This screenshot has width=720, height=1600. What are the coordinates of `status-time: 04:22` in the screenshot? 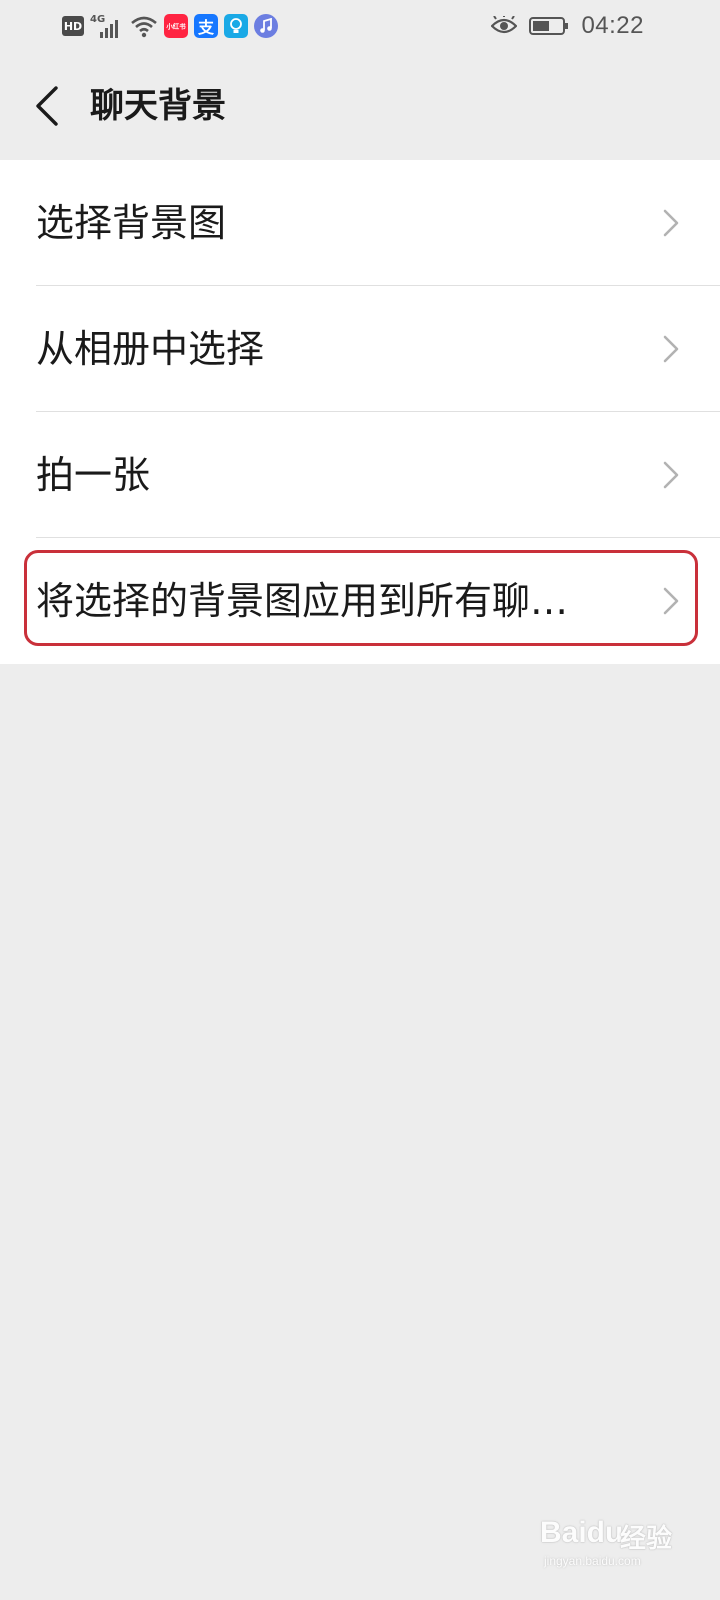 It's located at (612, 25).